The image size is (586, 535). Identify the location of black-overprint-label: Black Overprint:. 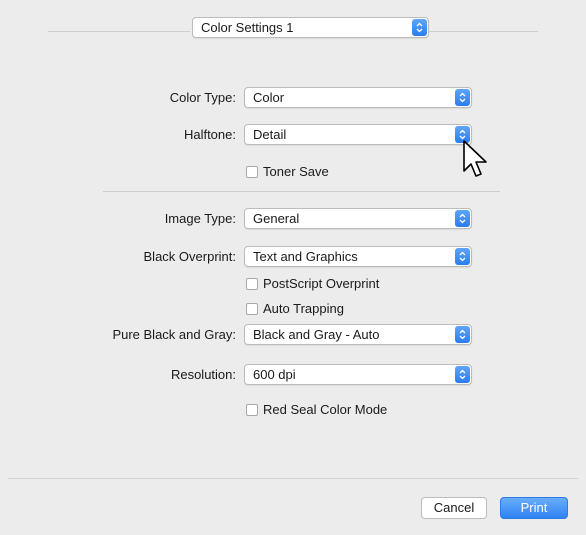
(189, 256).